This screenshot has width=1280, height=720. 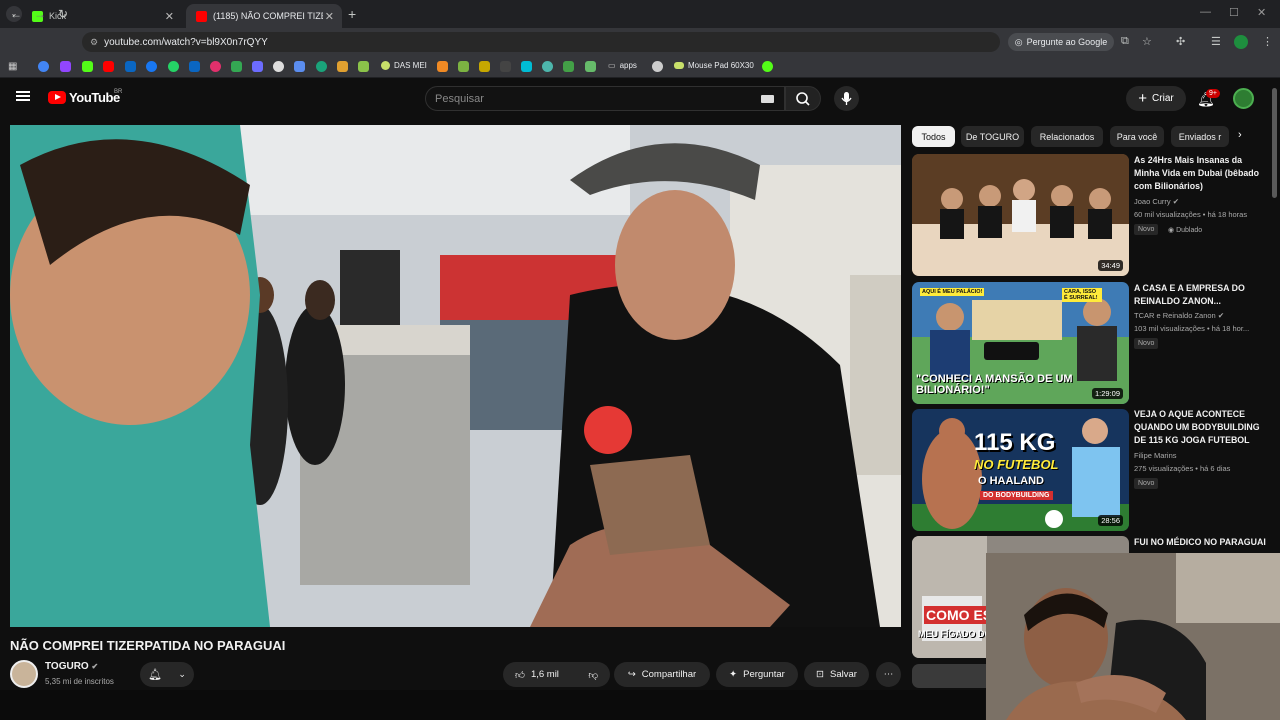 I want to click on recommendation-channel: TCAR e Reinaldo Zanon ✔, so click(x=1179, y=315).